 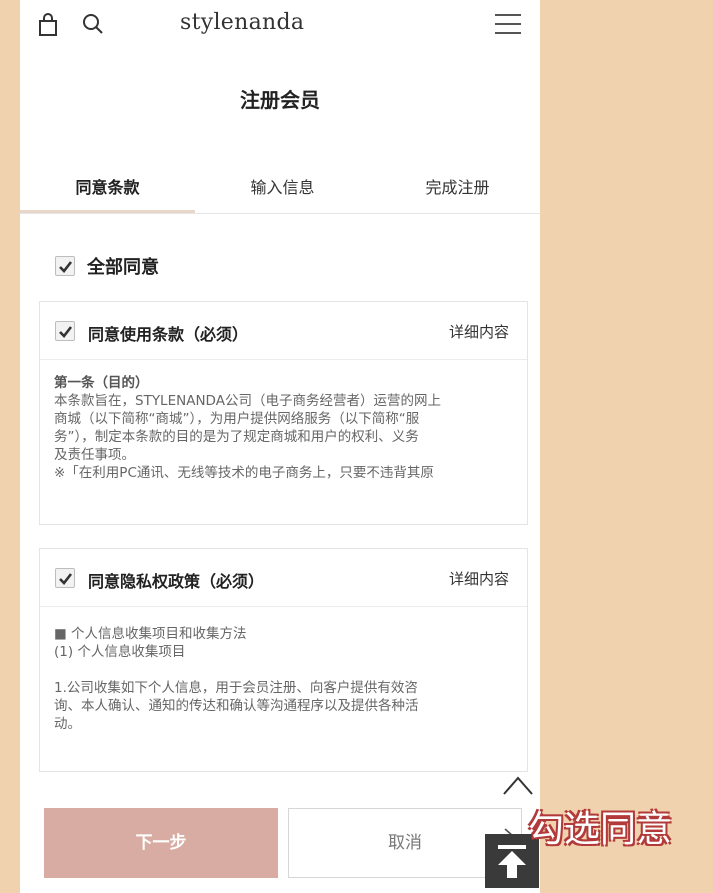 I want to click on hamburger-menu-icon, so click(x=508, y=24).